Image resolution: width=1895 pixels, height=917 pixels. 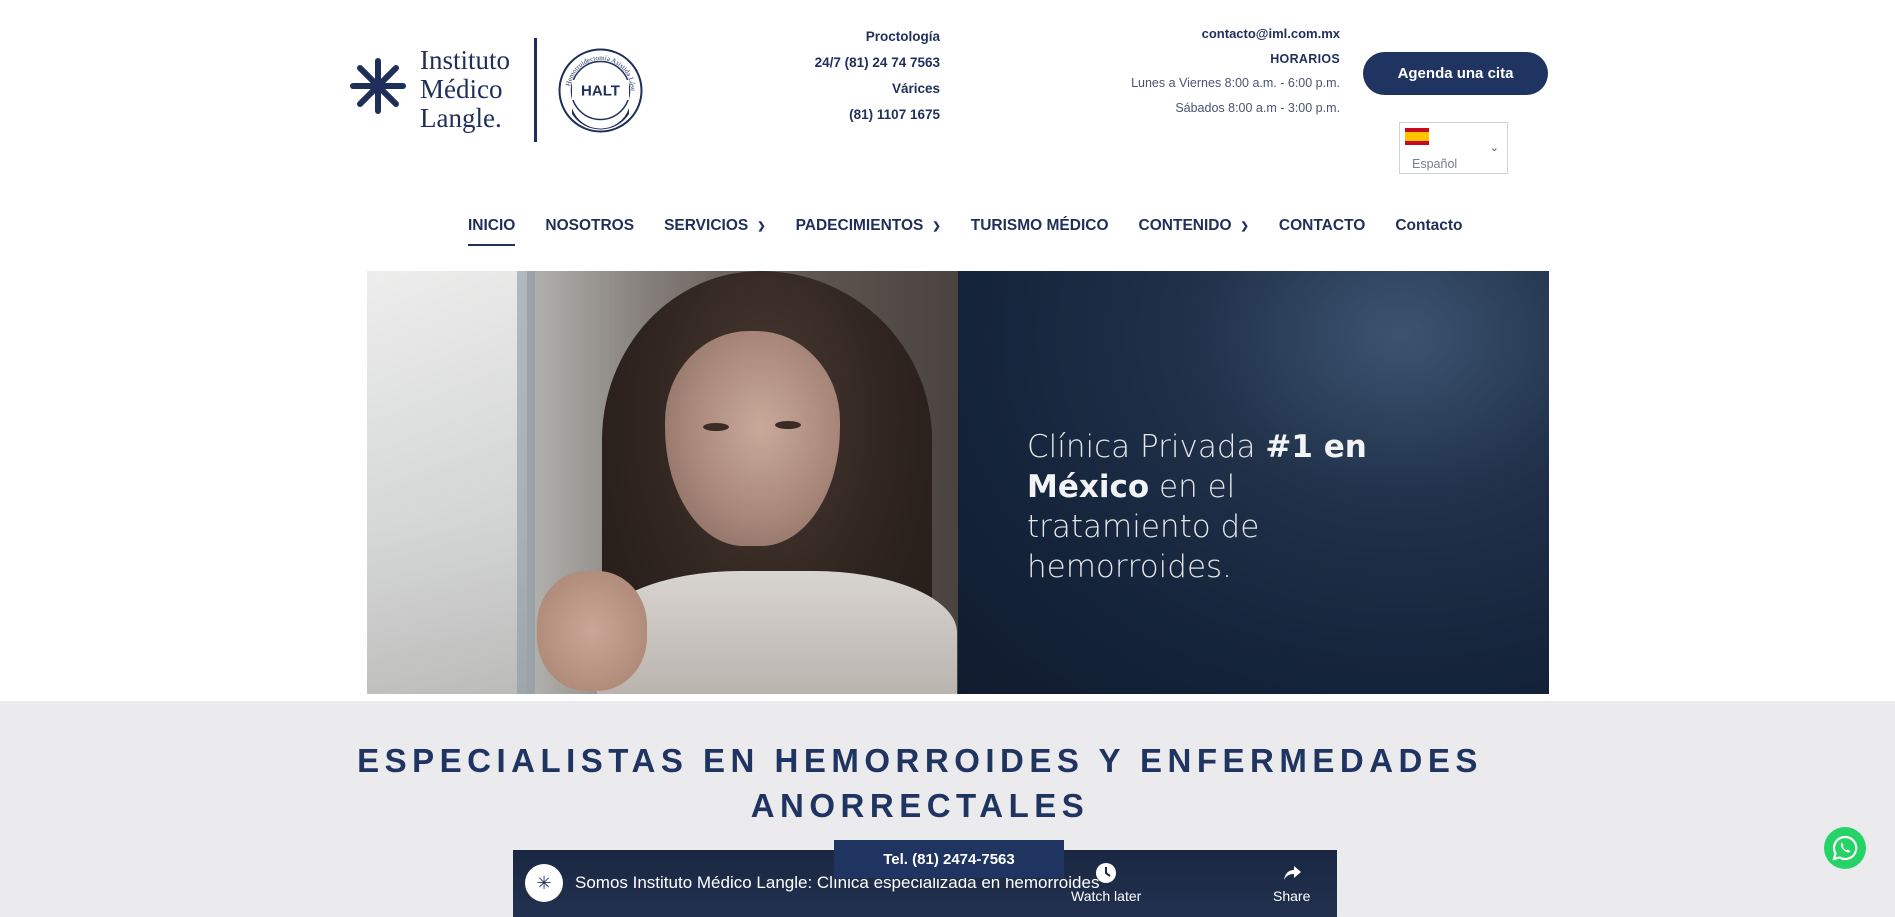 What do you see at coordinates (949, 859) in the screenshot?
I see `phone-call-bar: Tel. (81) 2474-7563` at bounding box center [949, 859].